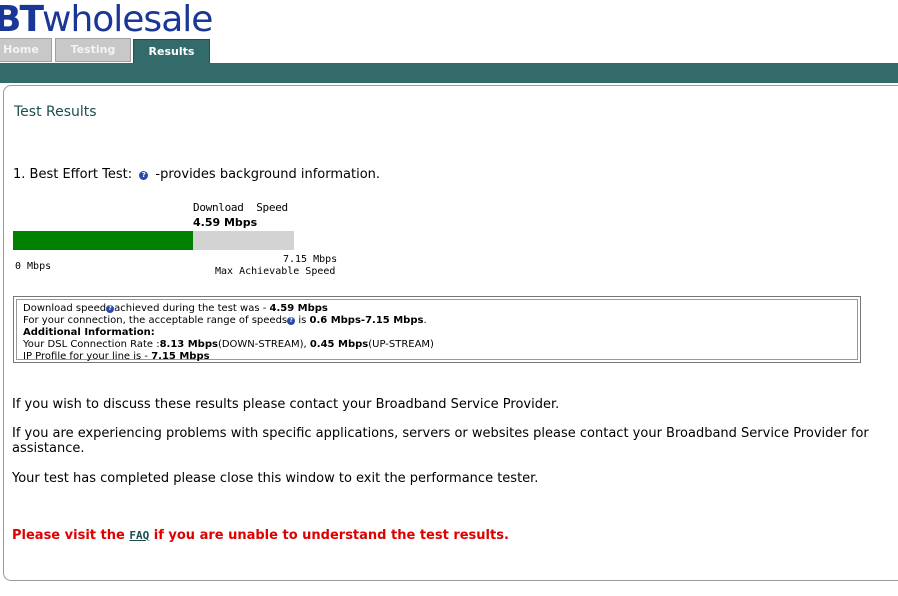  What do you see at coordinates (93, 50) in the screenshot?
I see `tab-testing: Testing` at bounding box center [93, 50].